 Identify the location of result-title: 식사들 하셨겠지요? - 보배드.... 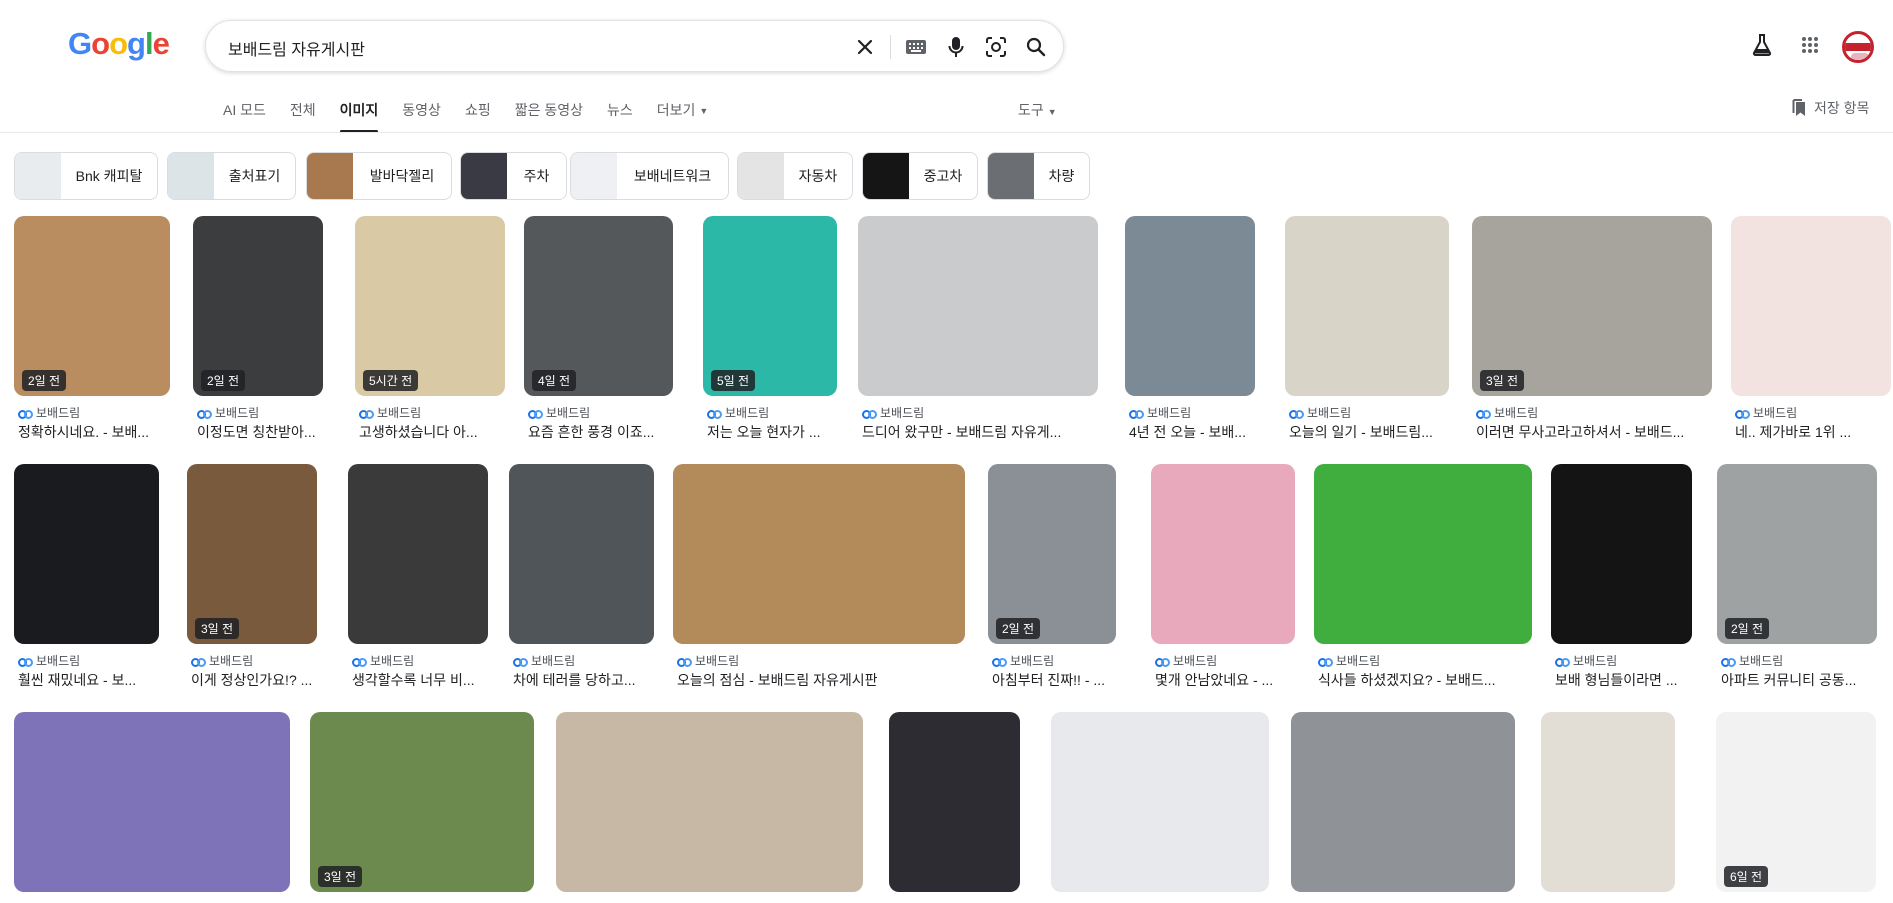
(1427, 680).